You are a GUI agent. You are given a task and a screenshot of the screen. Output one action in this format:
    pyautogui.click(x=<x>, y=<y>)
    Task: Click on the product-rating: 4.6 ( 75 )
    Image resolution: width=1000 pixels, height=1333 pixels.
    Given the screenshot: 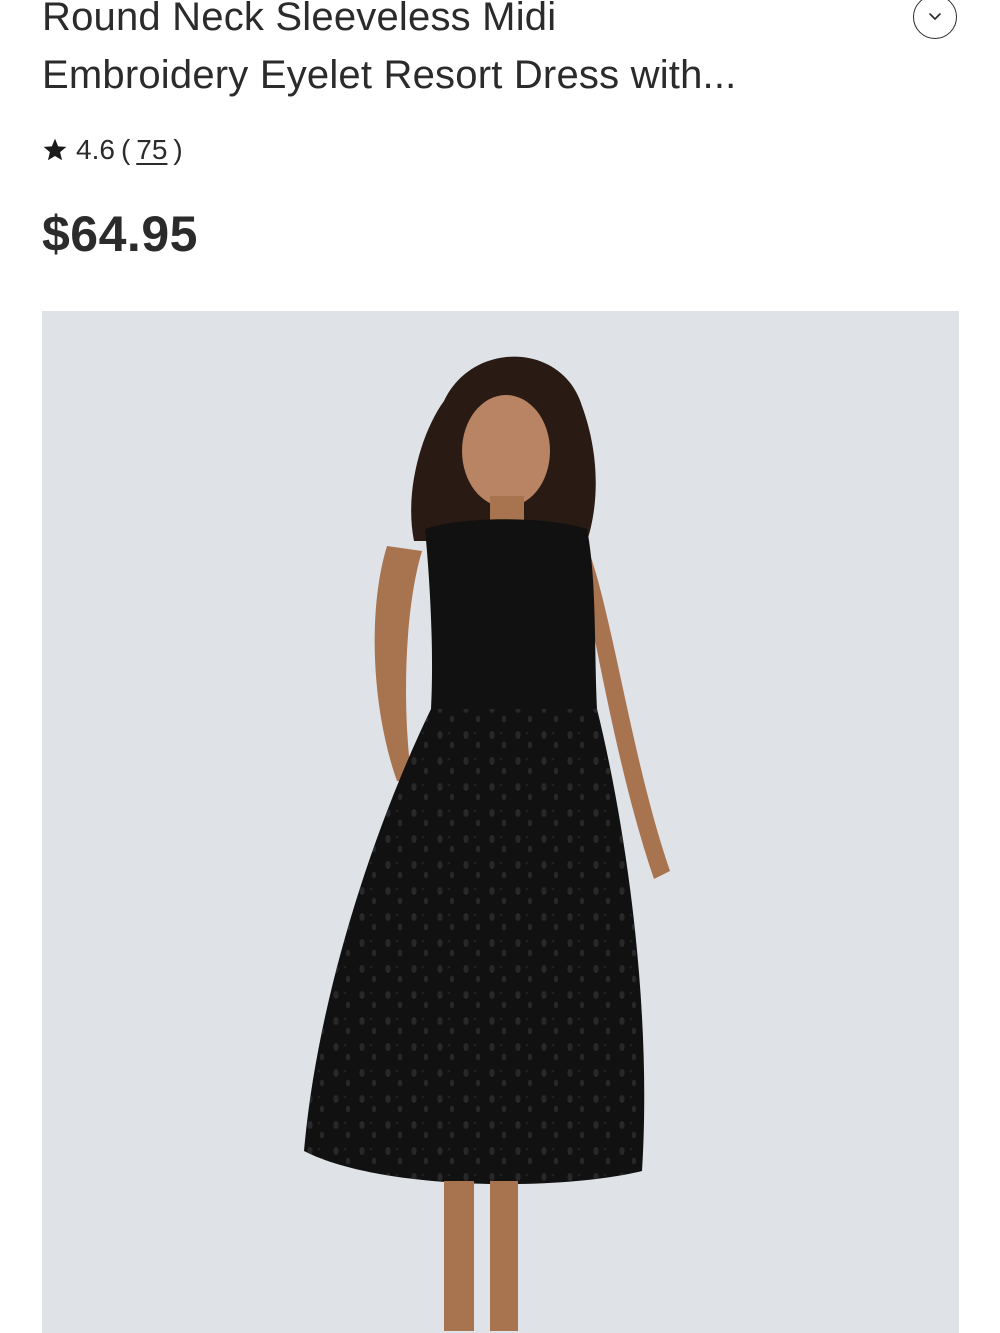 What is the action you would take?
    pyautogui.click(x=115, y=150)
    